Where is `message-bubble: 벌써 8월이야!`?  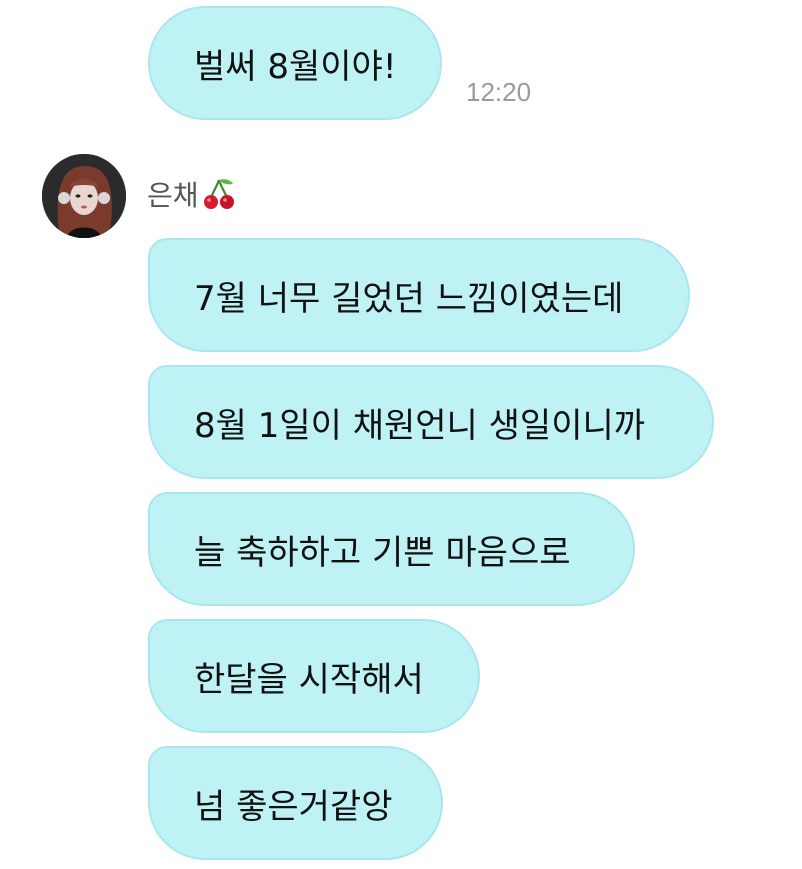
message-bubble: 벌써 8월이야! is located at coordinates (295, 63).